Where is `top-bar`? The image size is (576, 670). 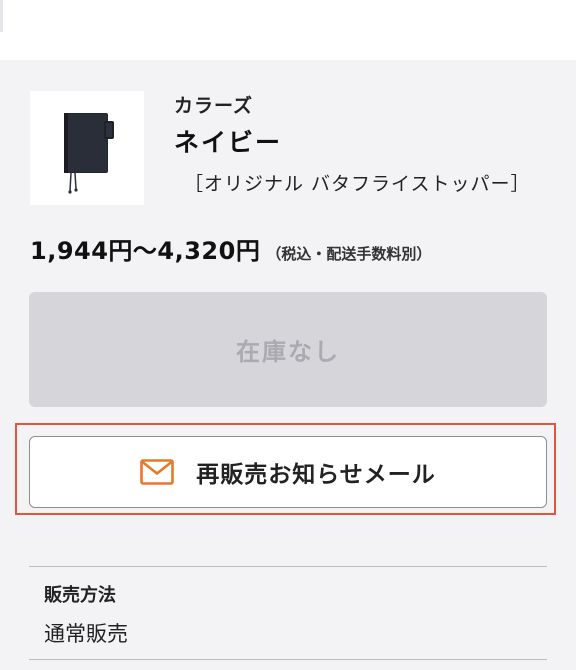
top-bar is located at coordinates (288, 30).